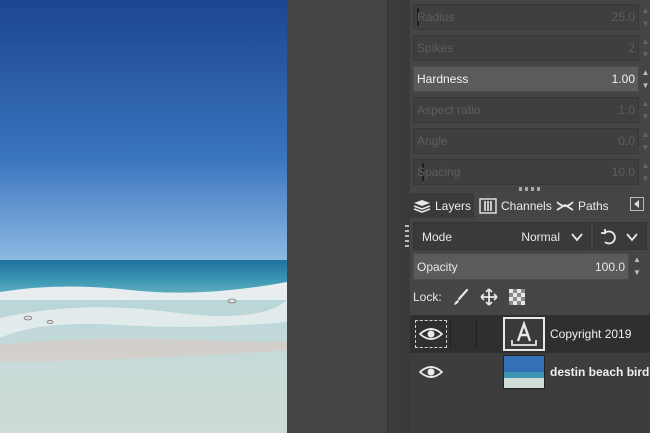  I want to click on tab-menu-button, so click(637, 204).